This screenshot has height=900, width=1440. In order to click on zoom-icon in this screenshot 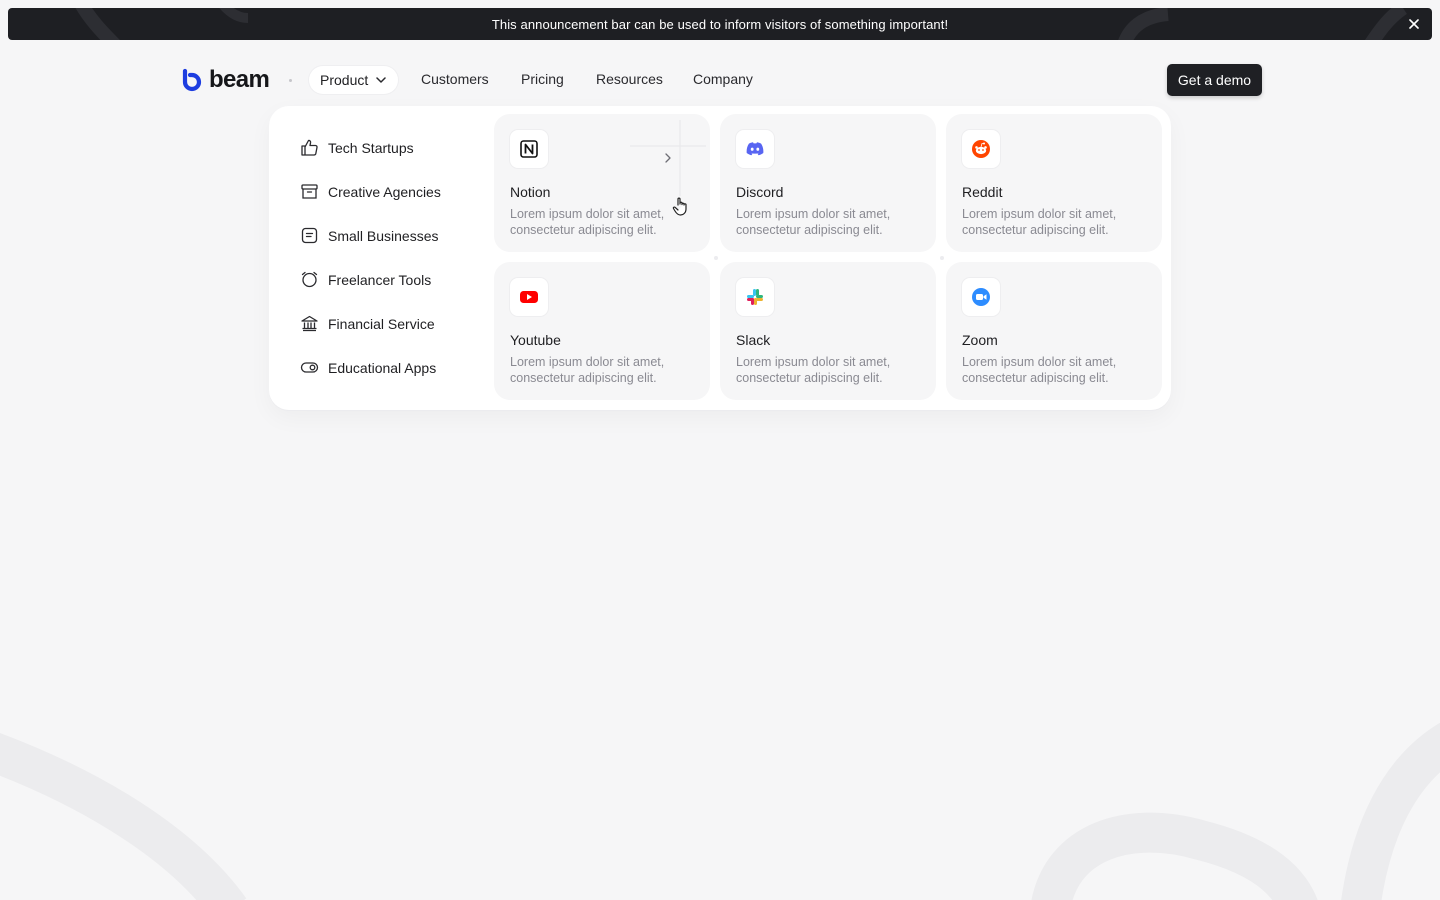, I will do `click(981, 297)`.